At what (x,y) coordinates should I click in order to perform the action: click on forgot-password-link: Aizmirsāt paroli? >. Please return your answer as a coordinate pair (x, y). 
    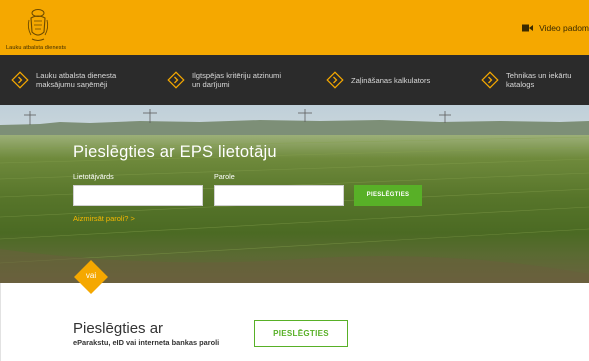
    Looking at the image, I should click on (104, 218).